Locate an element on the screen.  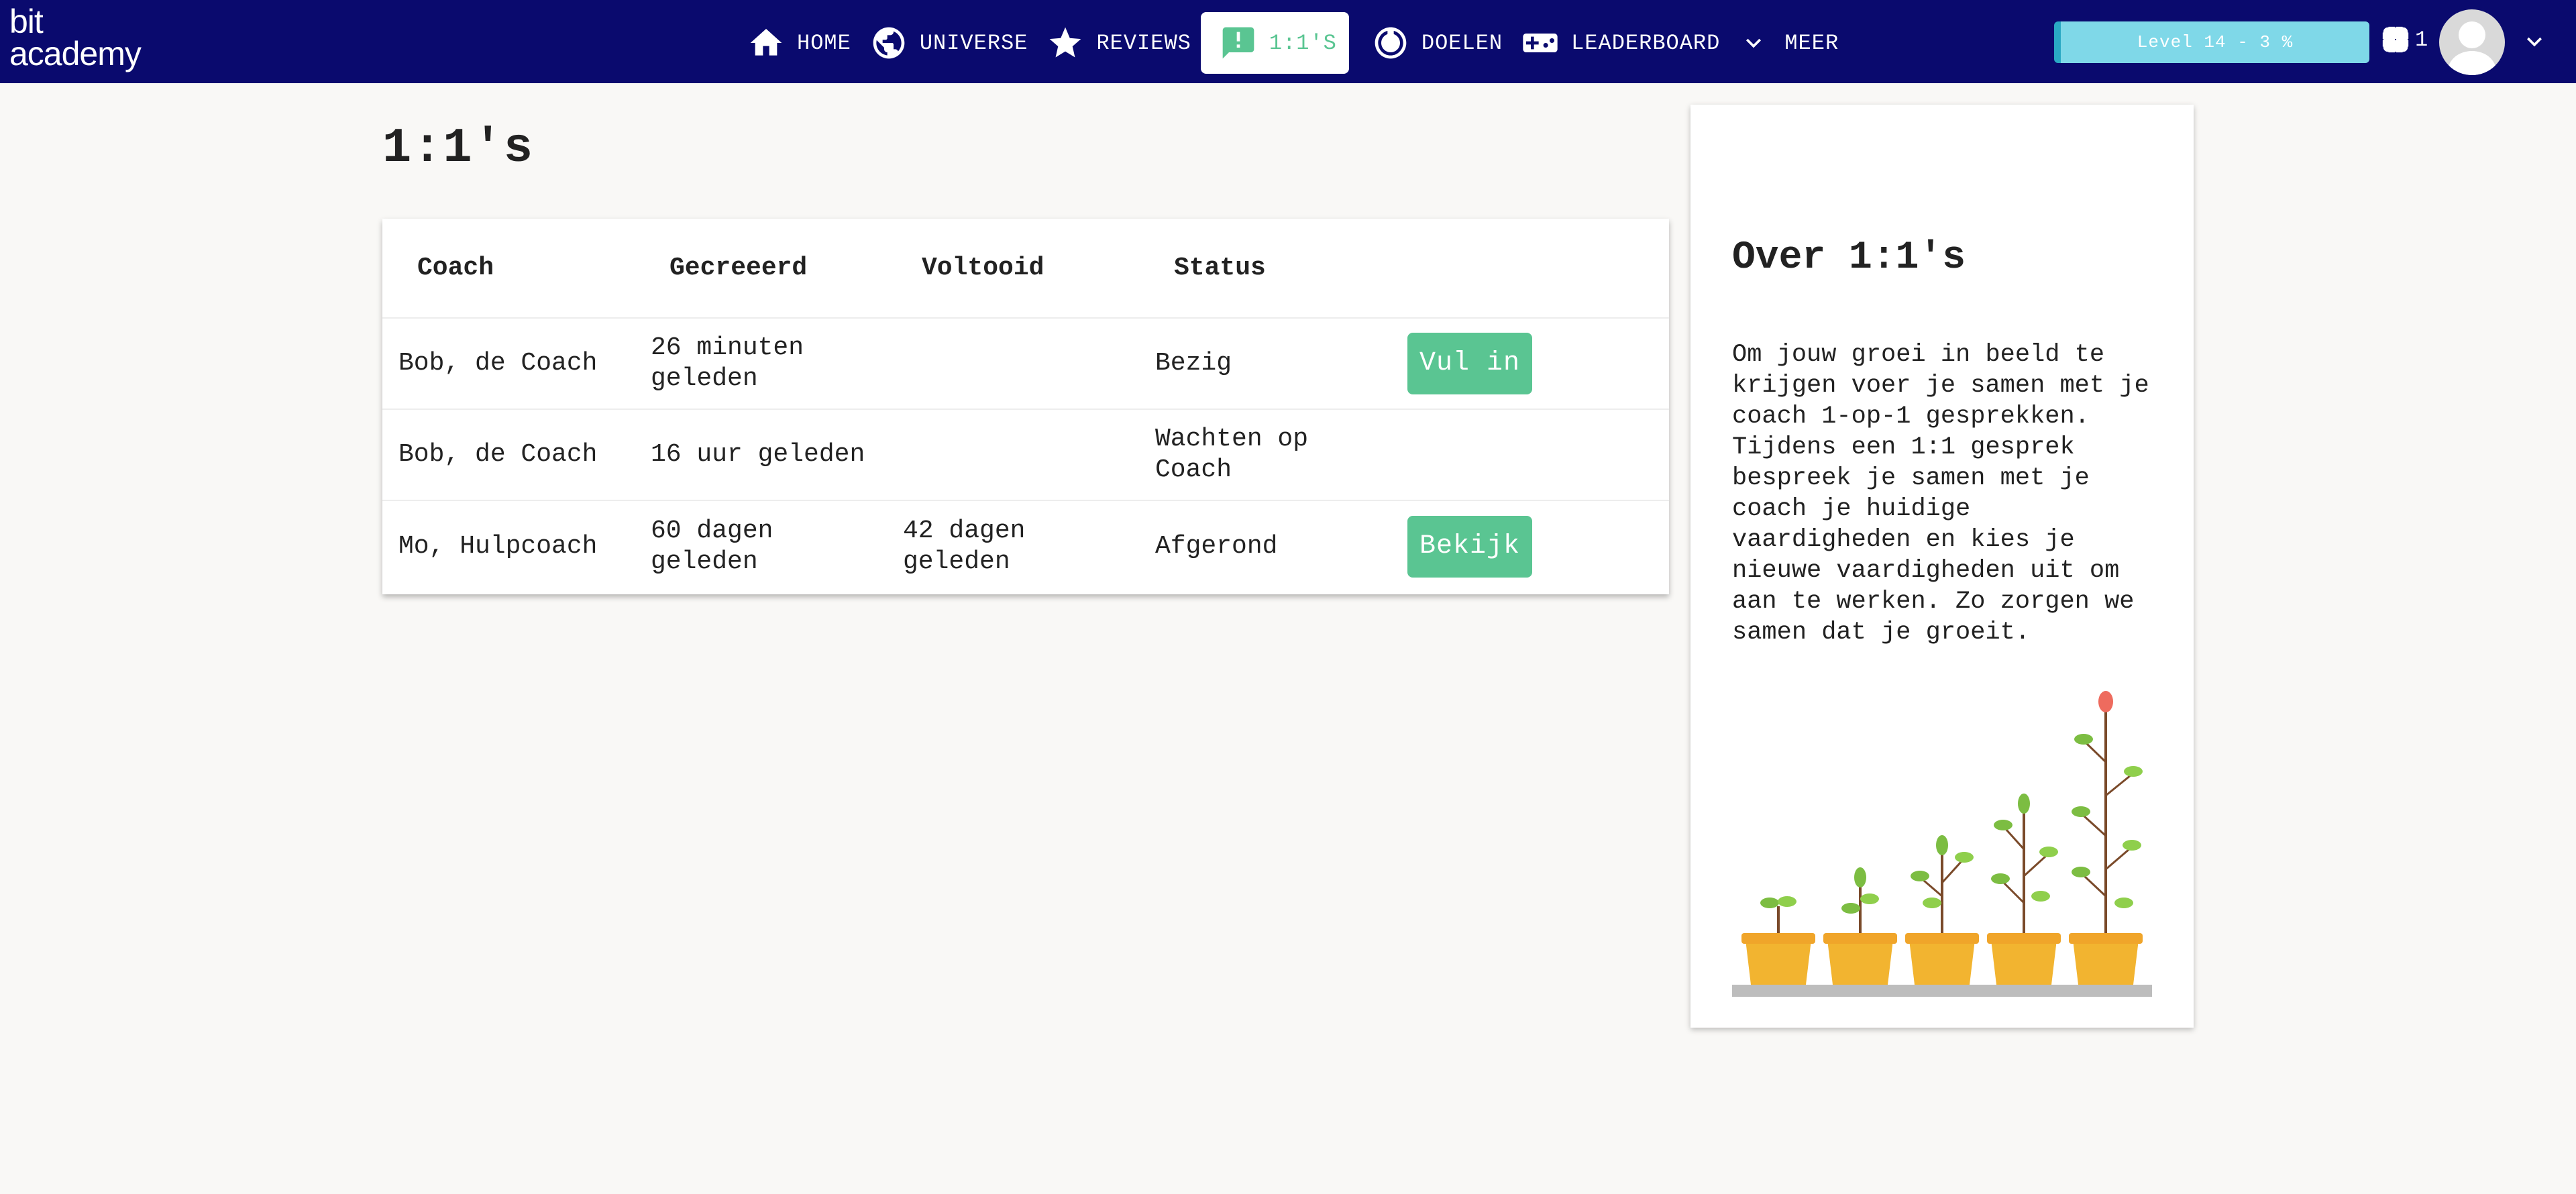
nav-one-on-ones: 1:1'S is located at coordinates (1274, 43).